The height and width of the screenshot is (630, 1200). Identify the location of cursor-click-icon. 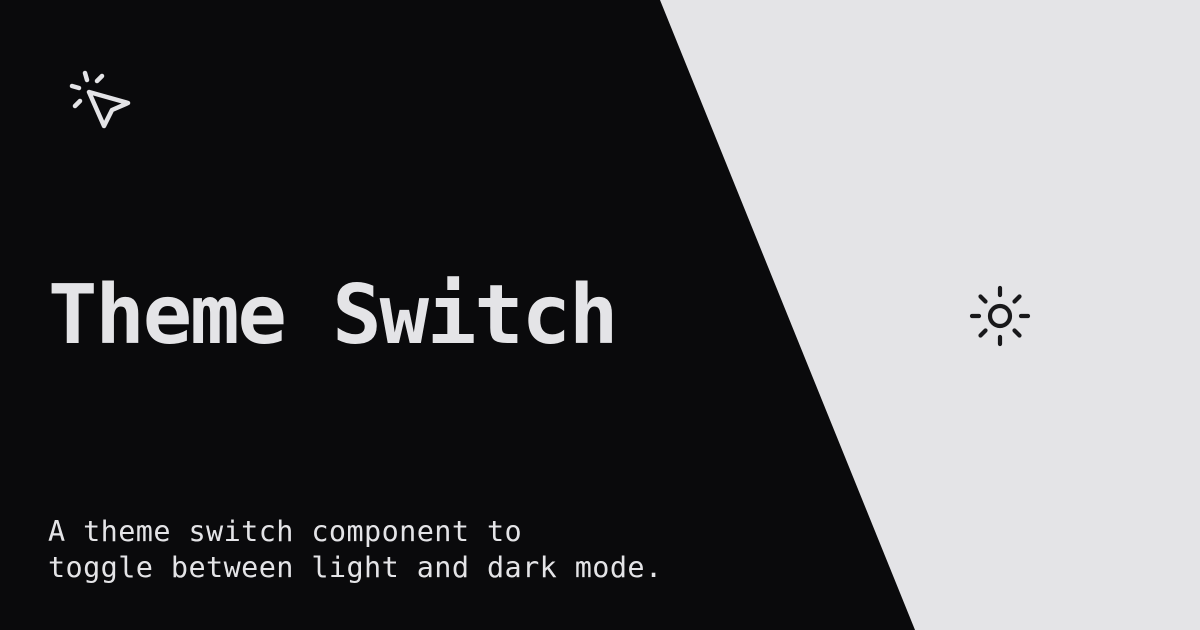
(100, 102).